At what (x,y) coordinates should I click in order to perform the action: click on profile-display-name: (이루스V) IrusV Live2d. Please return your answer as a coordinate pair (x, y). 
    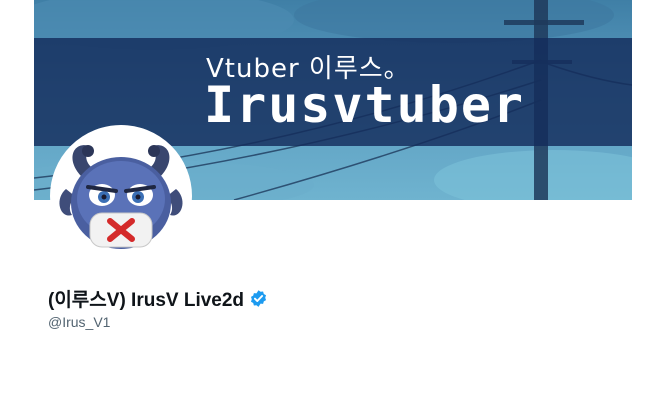
    Looking at the image, I should click on (158, 298).